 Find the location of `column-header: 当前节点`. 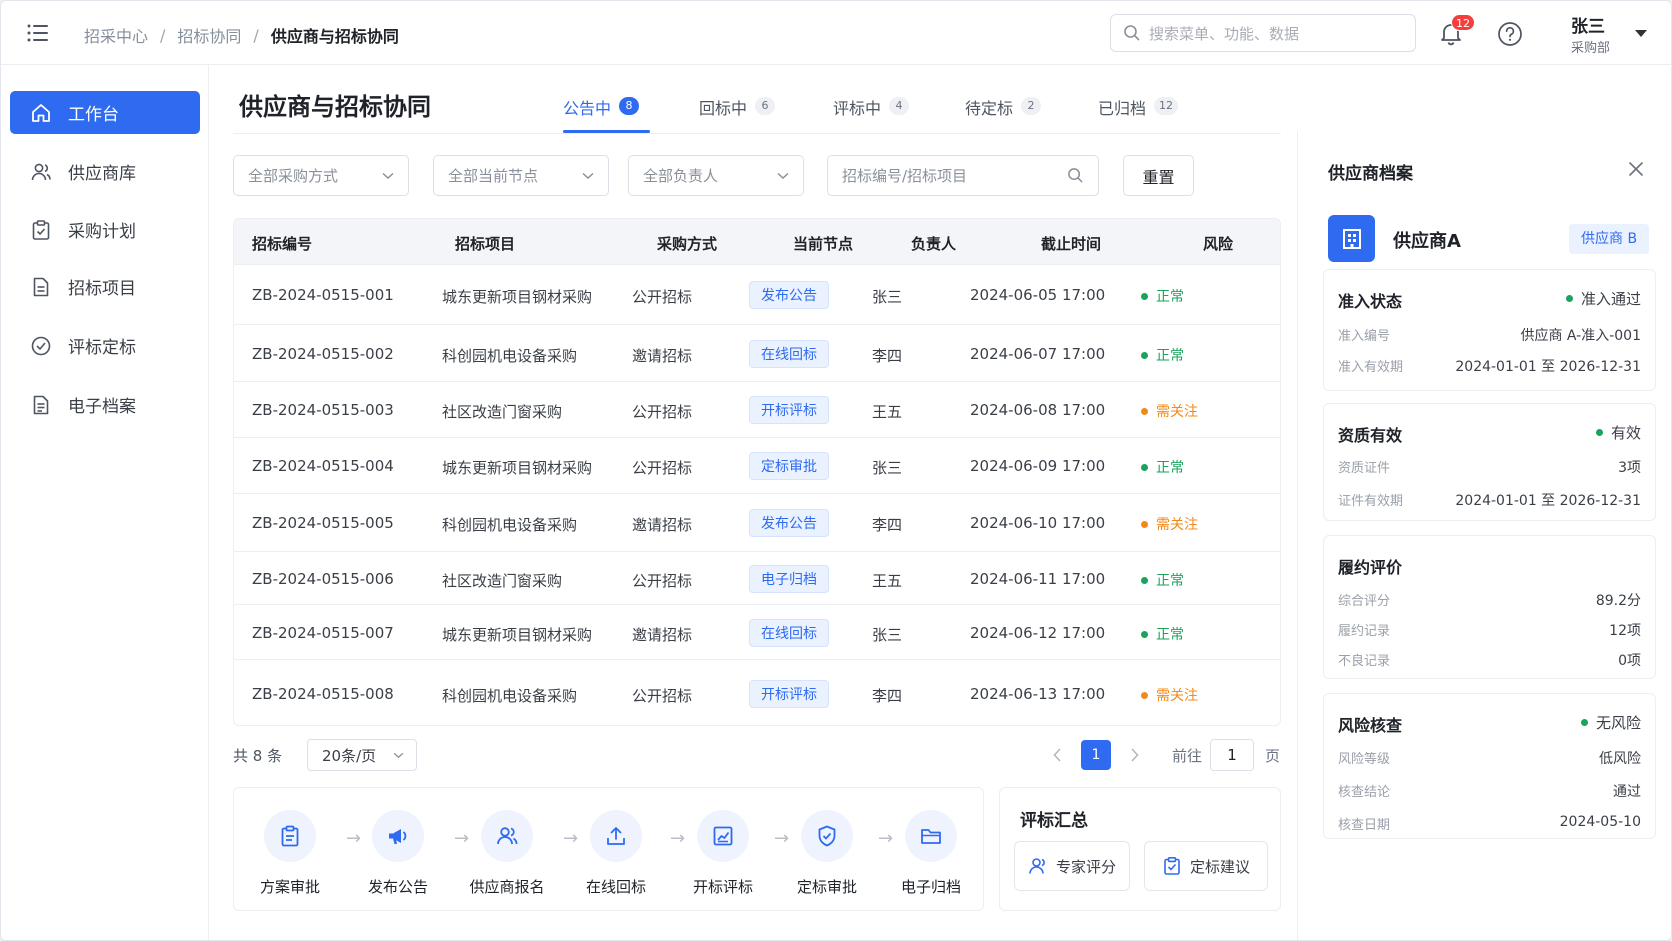

column-header: 当前节点 is located at coordinates (823, 244).